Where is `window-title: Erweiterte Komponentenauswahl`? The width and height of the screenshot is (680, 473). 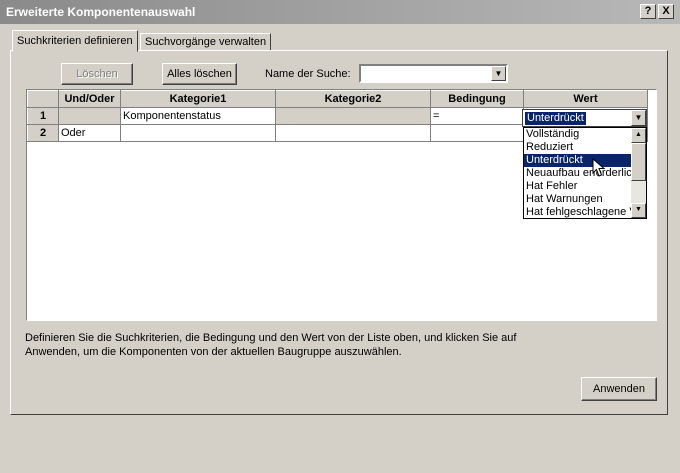 window-title: Erweiterte Komponentenauswahl is located at coordinates (101, 12).